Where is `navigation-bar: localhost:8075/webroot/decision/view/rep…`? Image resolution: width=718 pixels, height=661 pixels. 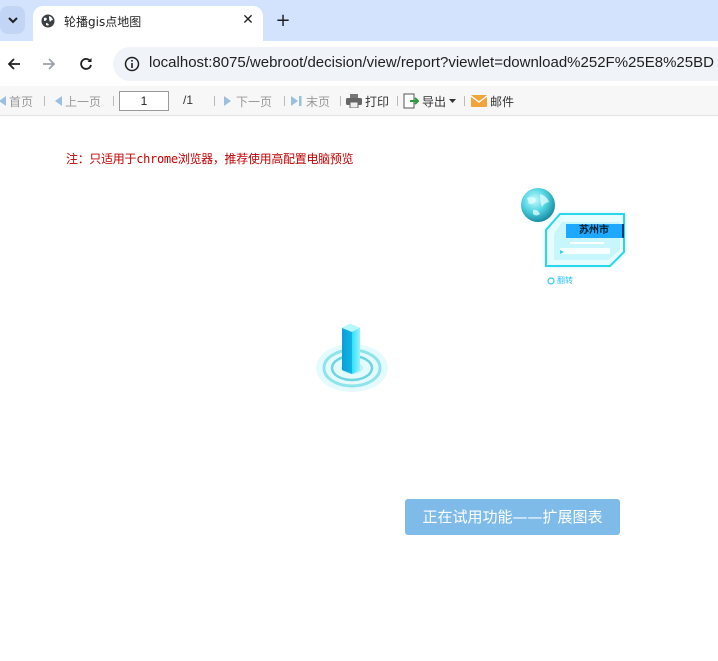 navigation-bar: localhost:8075/webroot/decision/view/rep… is located at coordinates (359, 63).